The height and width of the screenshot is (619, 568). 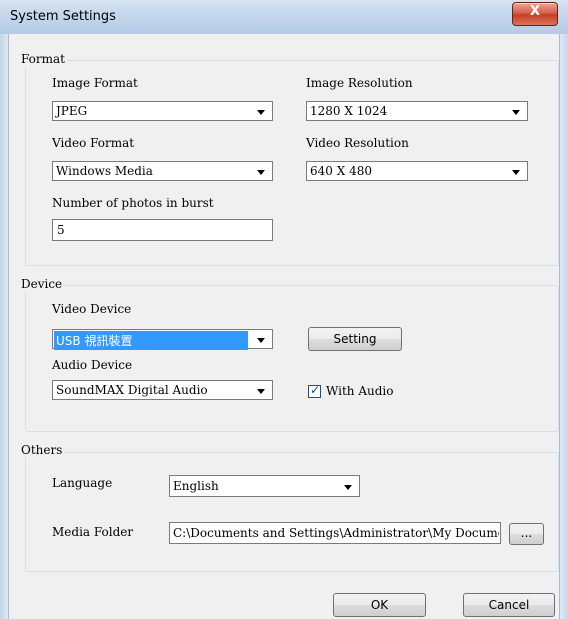 I want to click on cancel-button: Cancel, so click(x=509, y=605).